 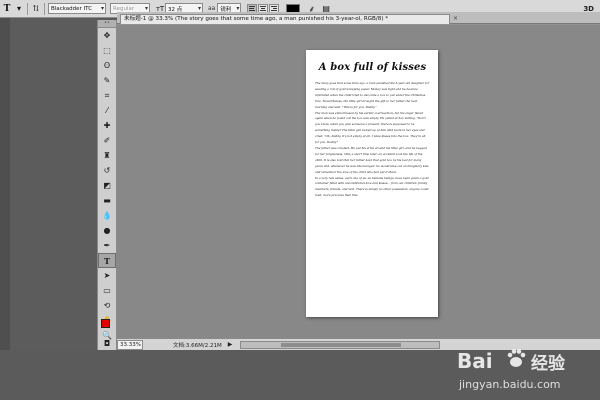 I want to click on horizontal-scrollbar, so click(x=340, y=344).